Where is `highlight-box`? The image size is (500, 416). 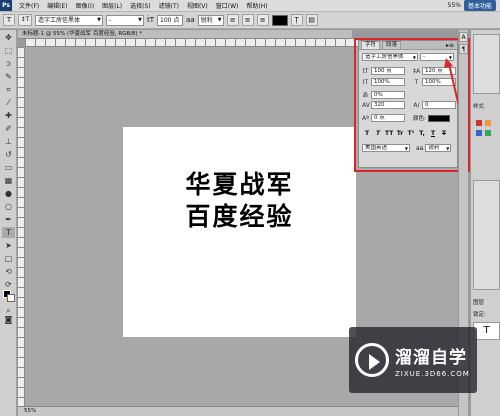 highlight-box is located at coordinates (412, 105).